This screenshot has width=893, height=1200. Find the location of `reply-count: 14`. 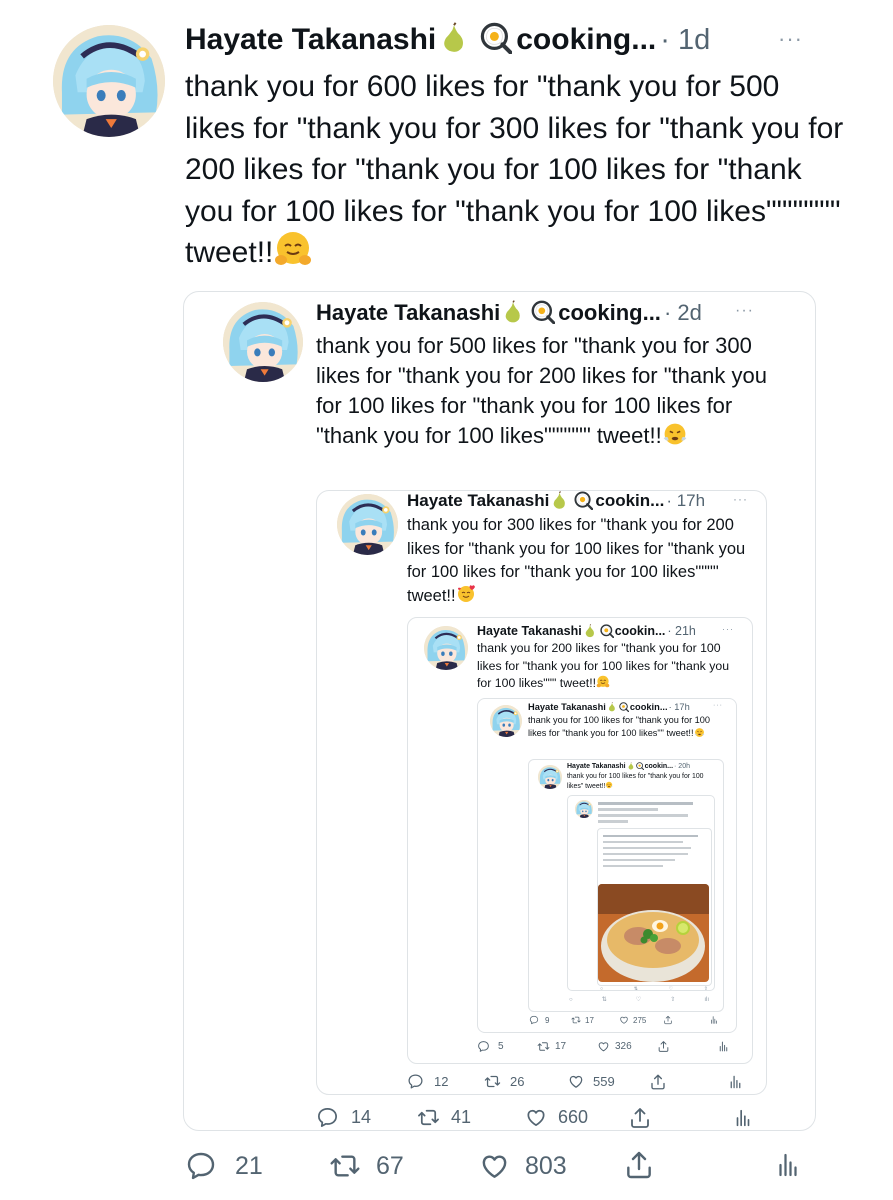

reply-count: 14 is located at coordinates (361, 1117).